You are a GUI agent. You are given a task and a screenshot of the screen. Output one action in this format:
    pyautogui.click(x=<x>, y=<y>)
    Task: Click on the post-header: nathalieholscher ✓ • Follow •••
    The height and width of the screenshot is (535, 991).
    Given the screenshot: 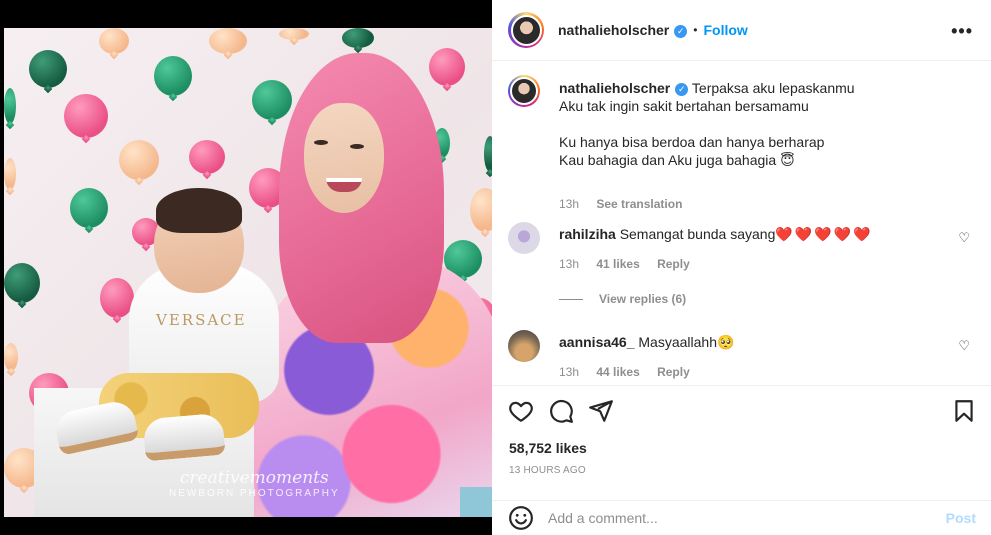 What is the action you would take?
    pyautogui.click(x=741, y=30)
    